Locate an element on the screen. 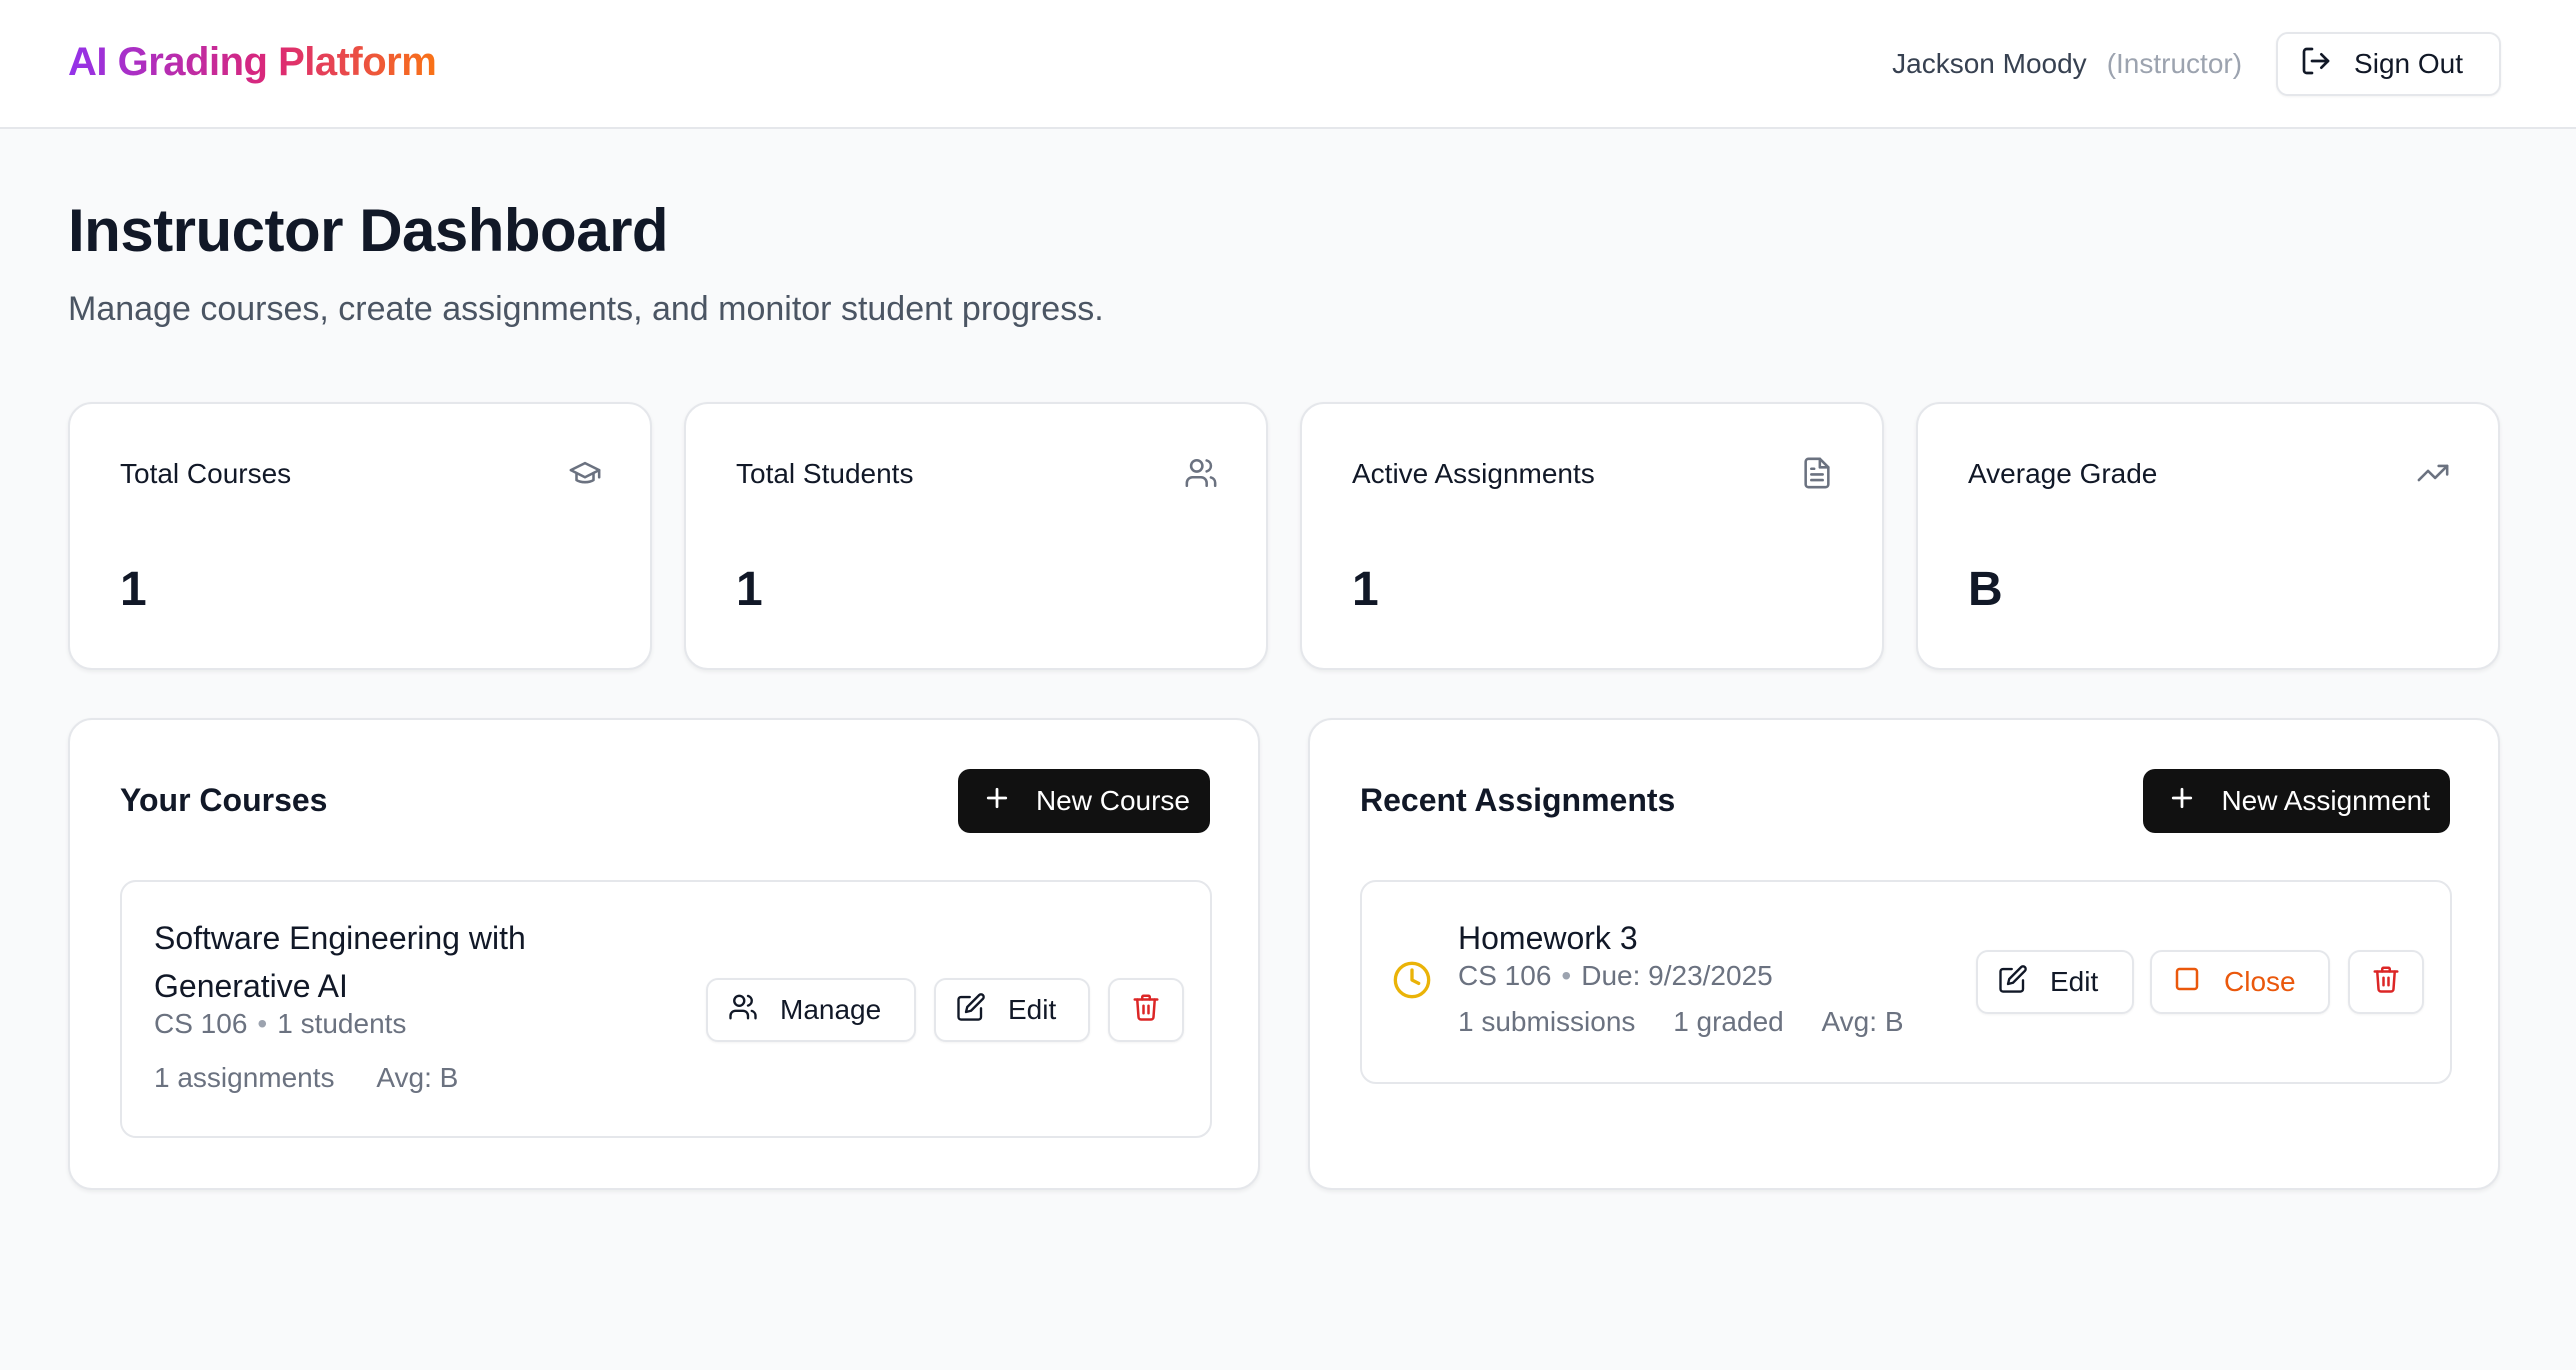 This screenshot has height=1370, width=2576. stat-card-active-assignments: Active Assignments 1 is located at coordinates (1592, 536).